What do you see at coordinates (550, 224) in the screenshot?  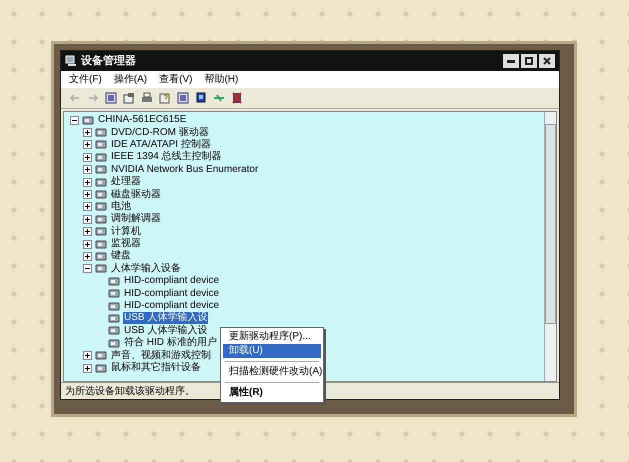 I see `scroll-thumb` at bounding box center [550, 224].